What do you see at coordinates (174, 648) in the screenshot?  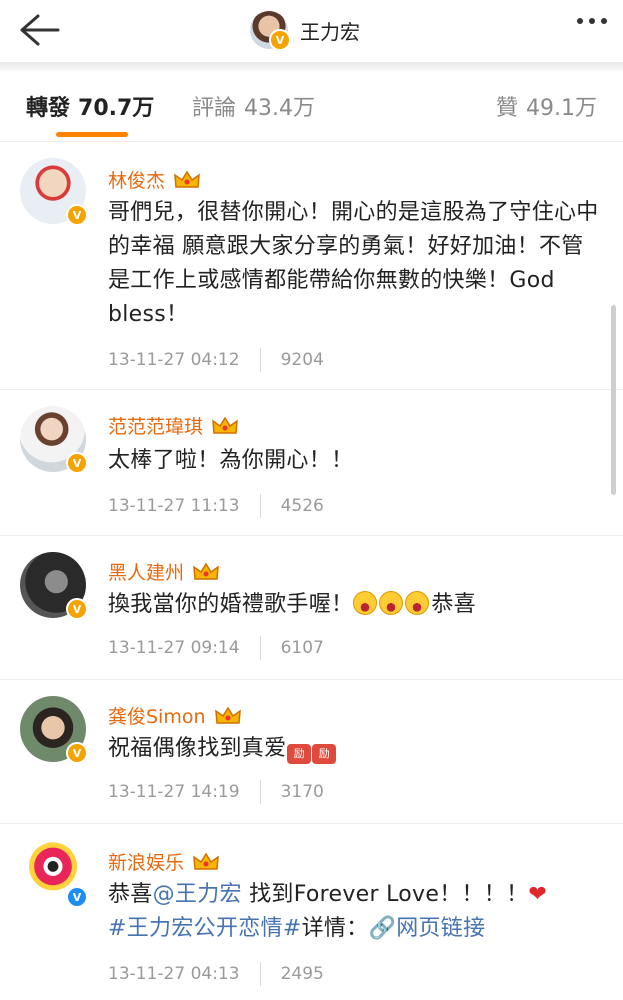 I see `timestamp: 13-11-27 09:14` at bounding box center [174, 648].